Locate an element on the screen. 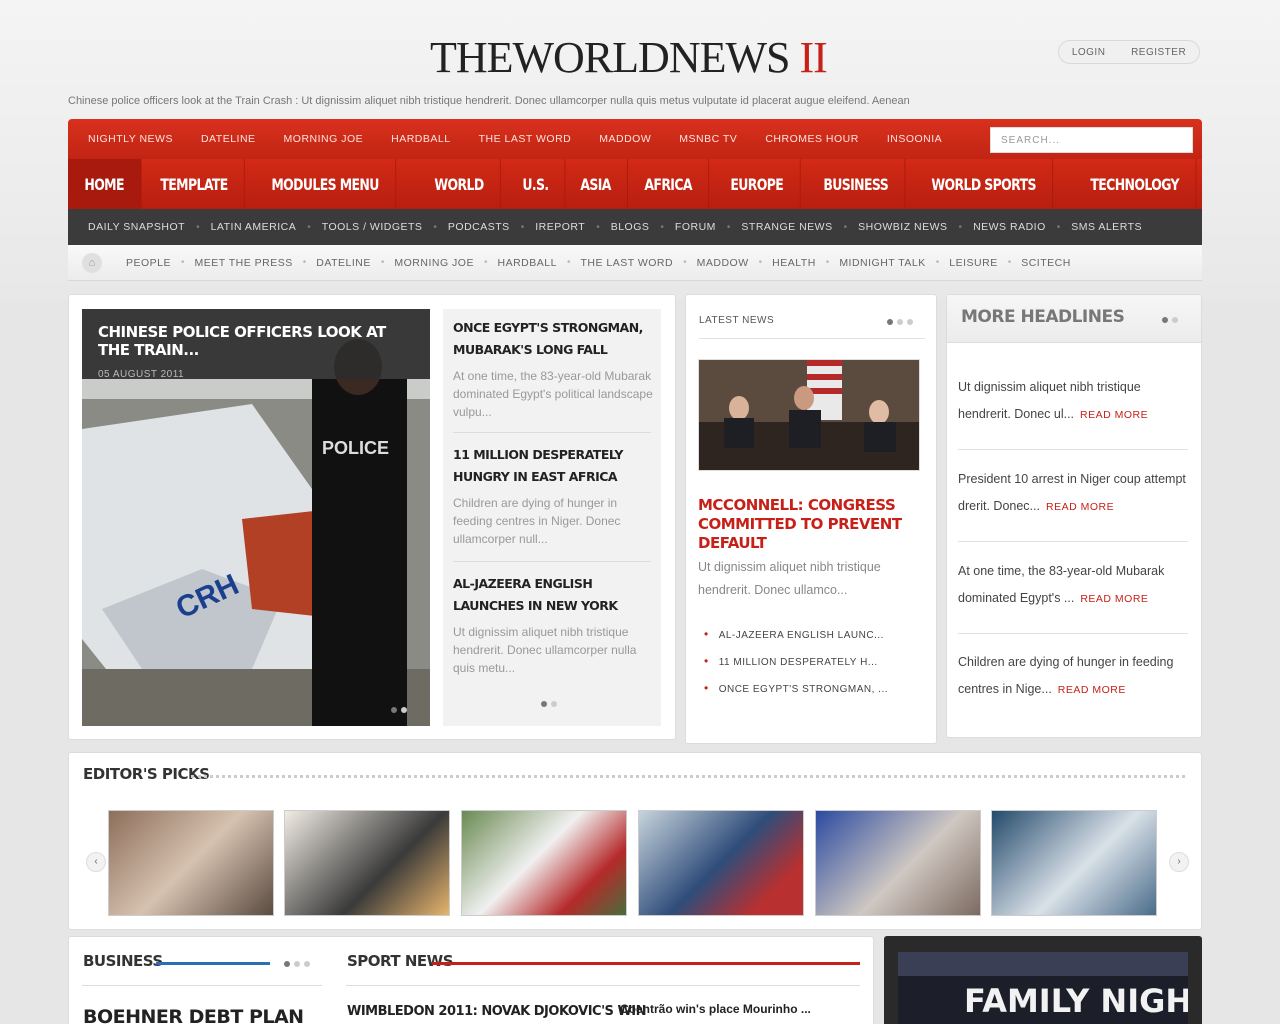 The image size is (1280, 1024). nav-main-item-europe: EUROPE is located at coordinates (757, 184).